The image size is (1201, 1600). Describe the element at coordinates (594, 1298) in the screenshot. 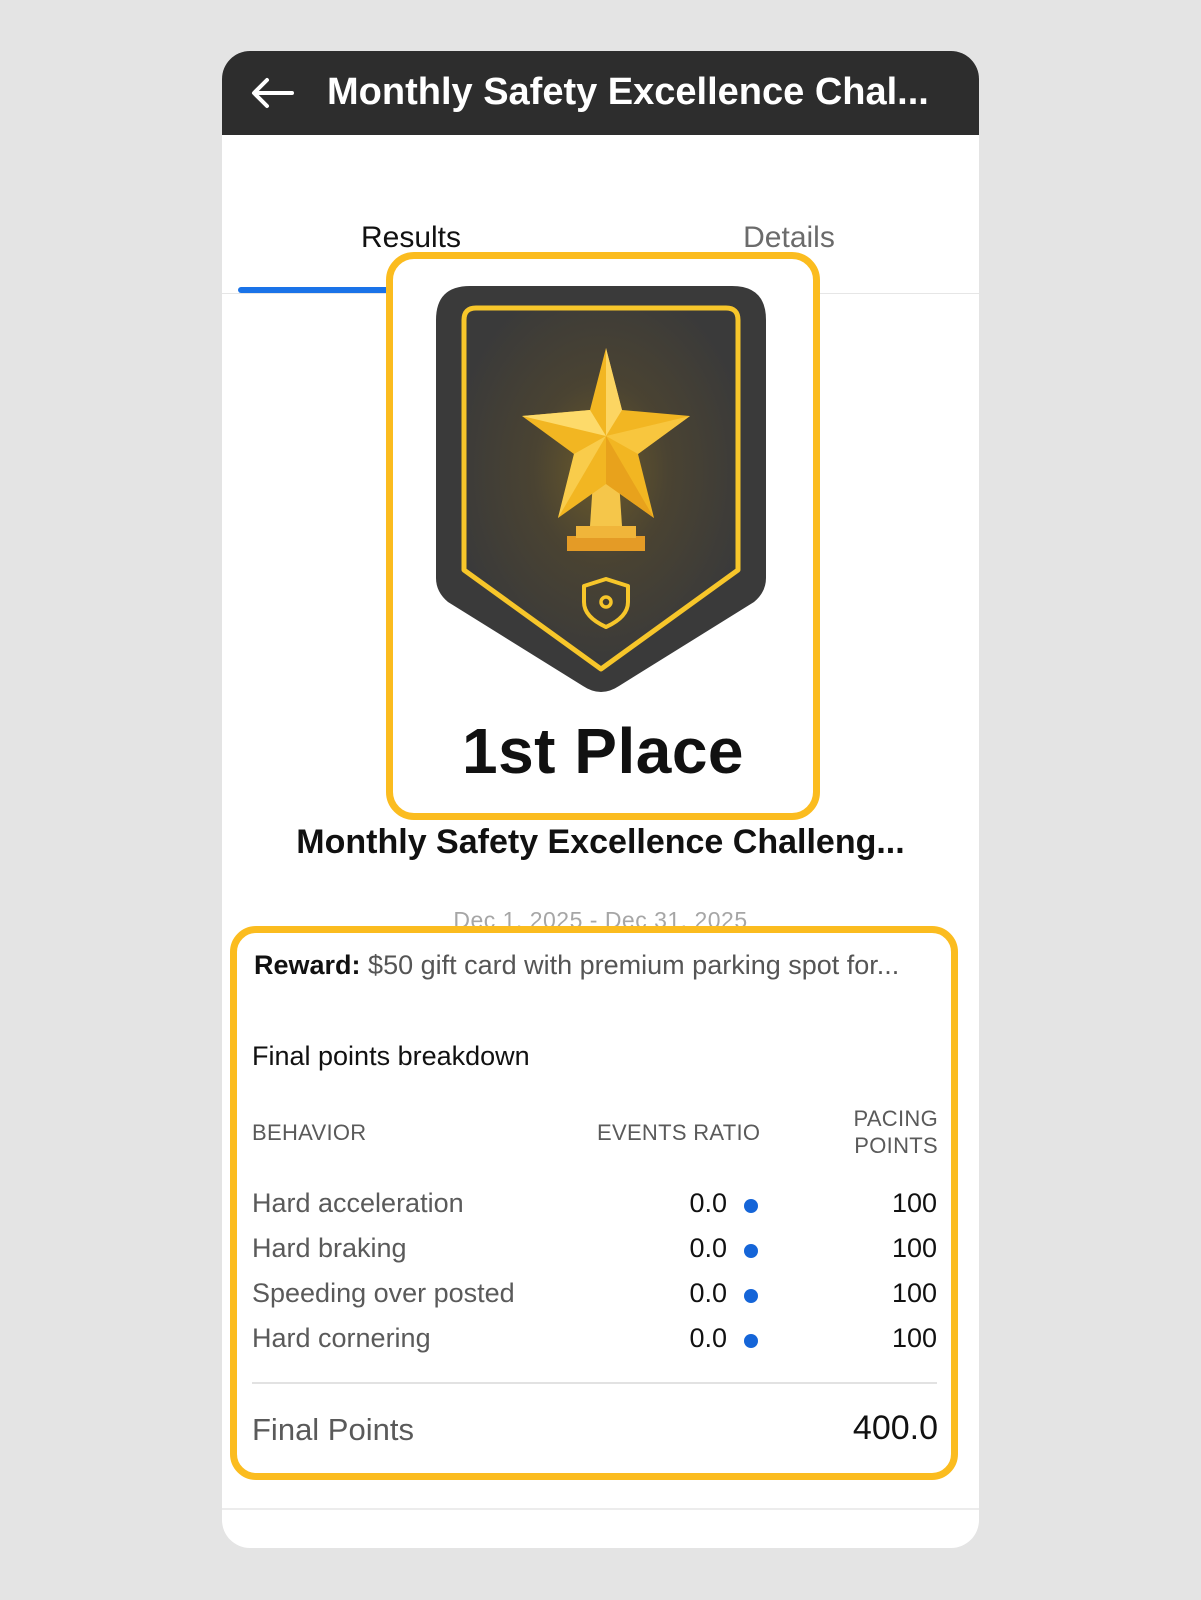

I see `table-row: Speeding over posted 0.0 100` at that location.